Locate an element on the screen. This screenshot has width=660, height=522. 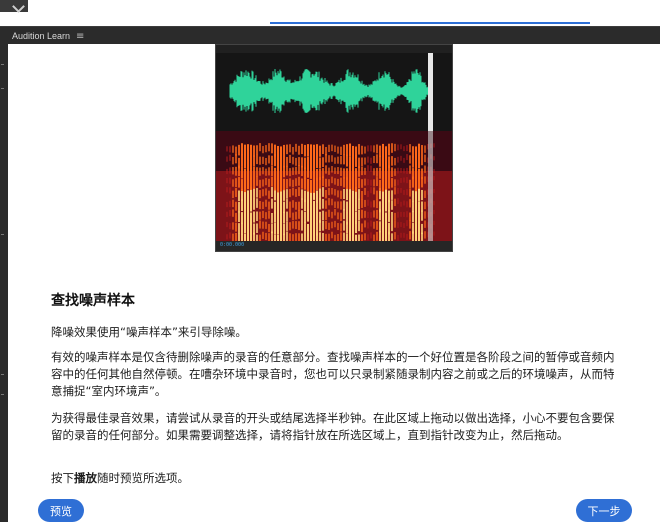
play-keyword: 播放 is located at coordinates (85, 478).